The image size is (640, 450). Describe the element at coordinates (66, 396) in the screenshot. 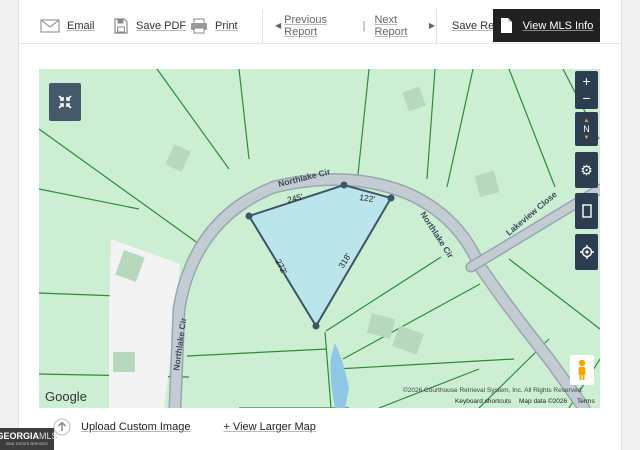

I see `google-logo: Google` at that location.